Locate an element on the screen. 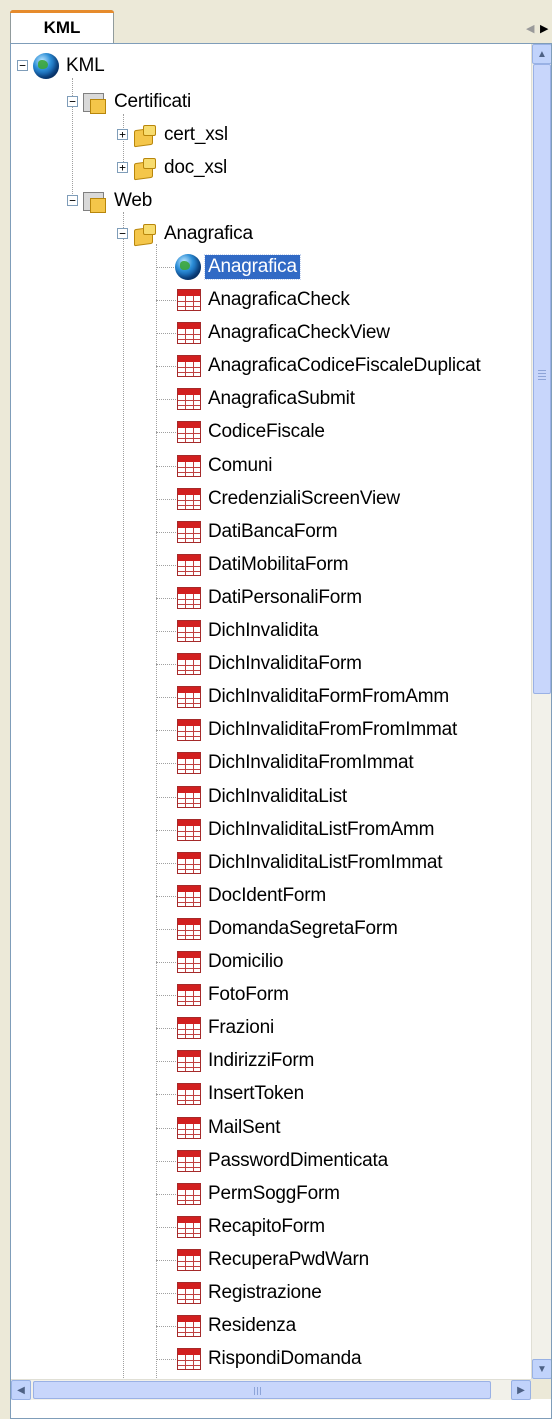 This screenshot has height=1419, width=552. tree-node-item: AnagraficaCheckView is located at coordinates (285, 333).